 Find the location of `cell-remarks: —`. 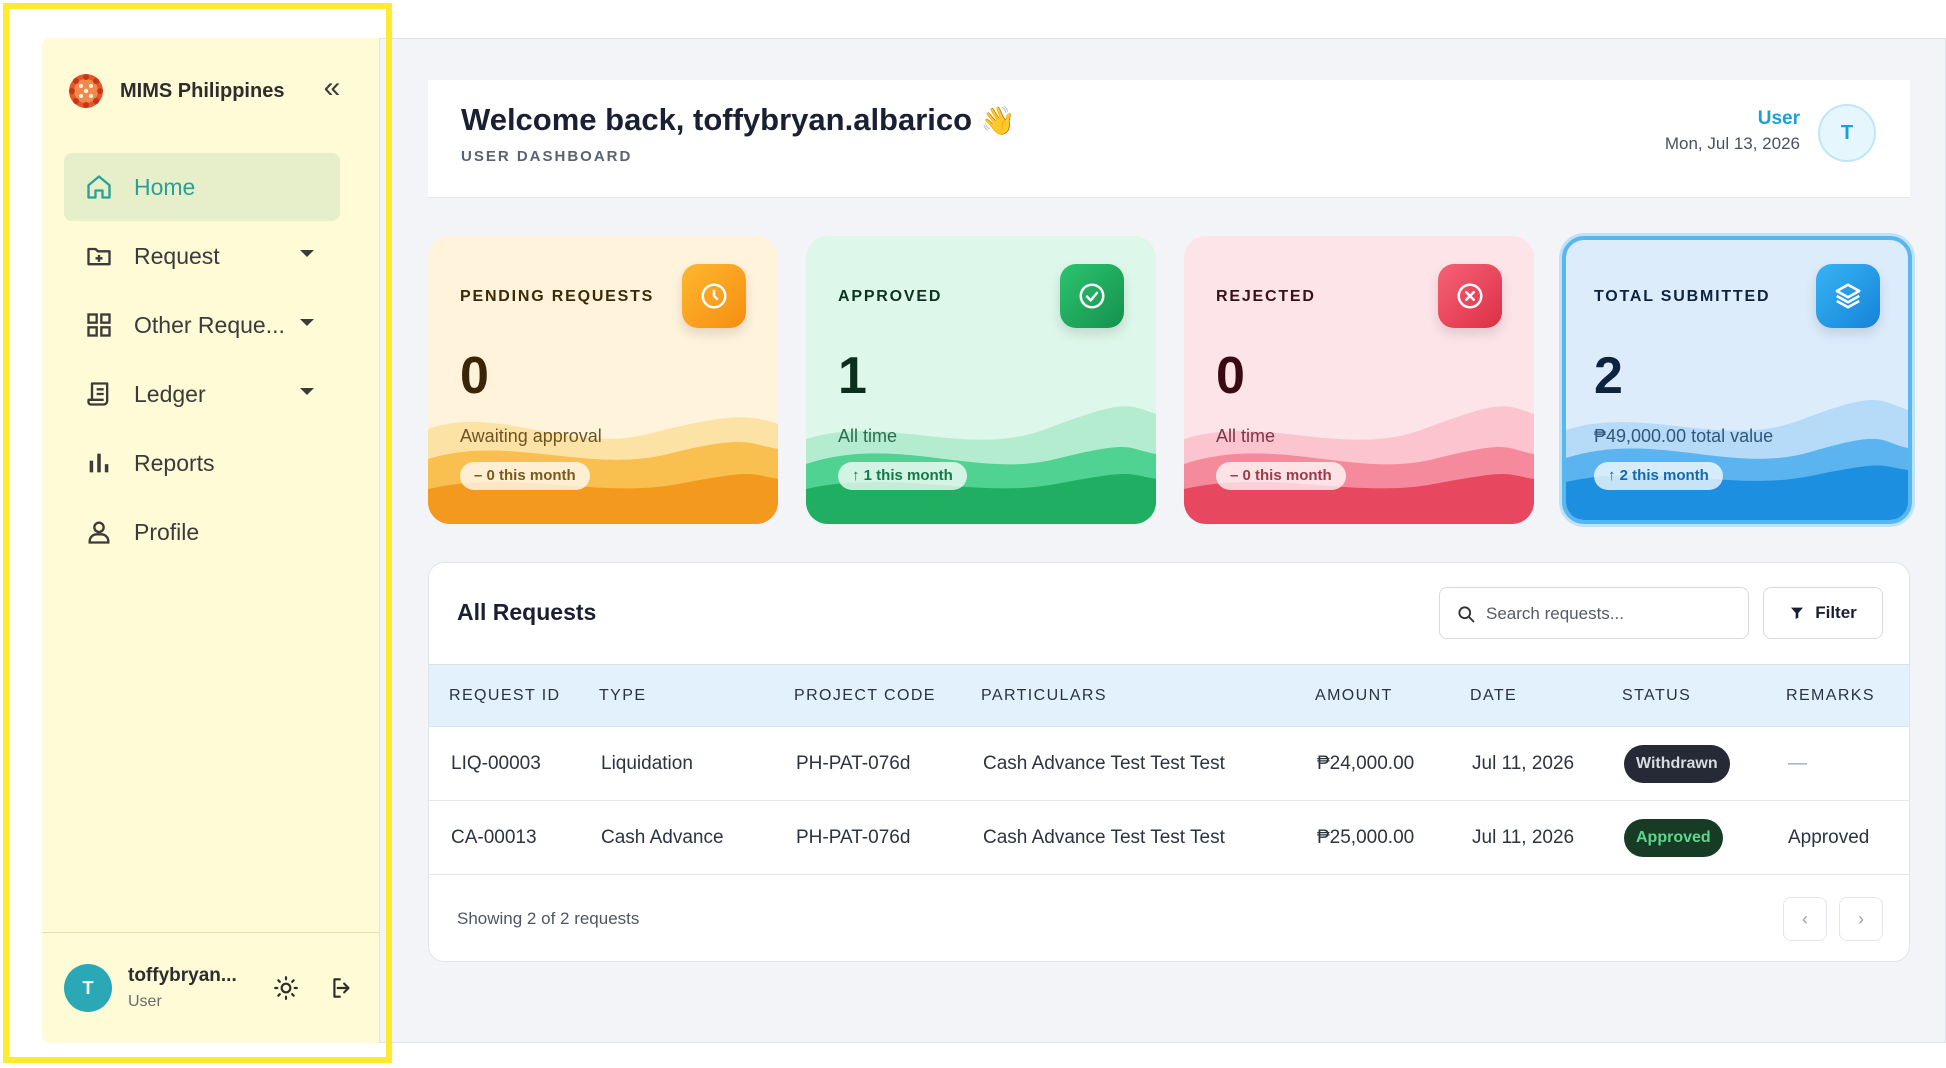

cell-remarks: — is located at coordinates (1837, 763).